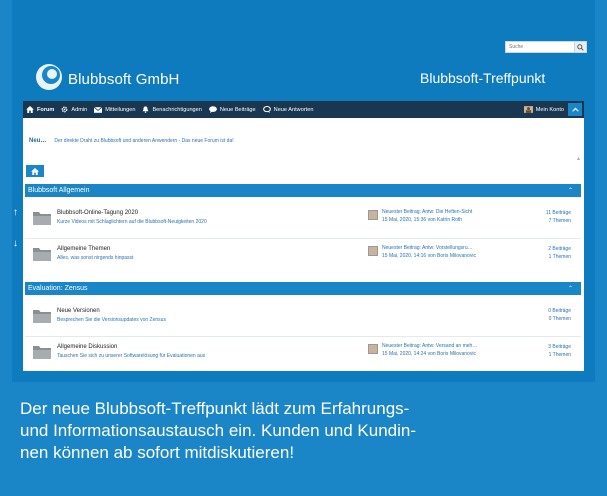 Image resolution: width=607 pixels, height=496 pixels. Describe the element at coordinates (303, 190) in the screenshot. I see `section-header-blubbsoft-allgemein: Blubbsoft Allgemein ⌃` at that location.